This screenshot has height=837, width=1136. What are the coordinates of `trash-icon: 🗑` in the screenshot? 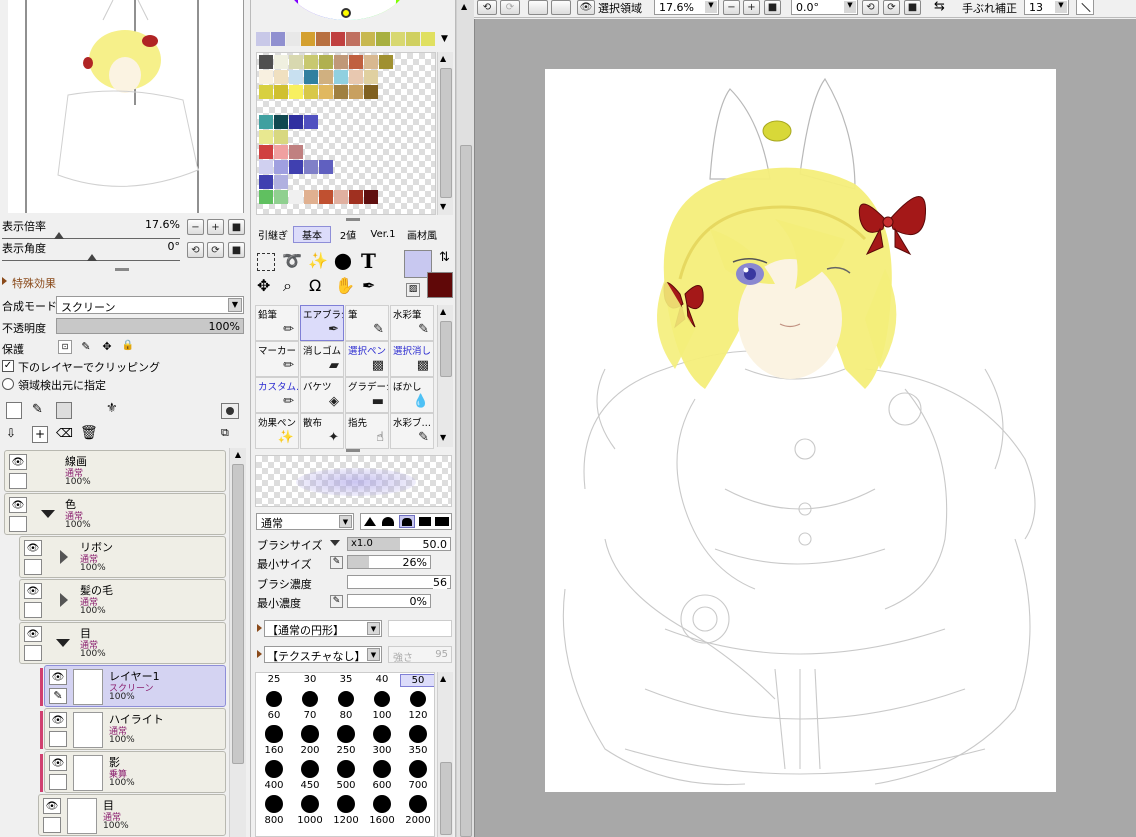 It's located at (89, 434).